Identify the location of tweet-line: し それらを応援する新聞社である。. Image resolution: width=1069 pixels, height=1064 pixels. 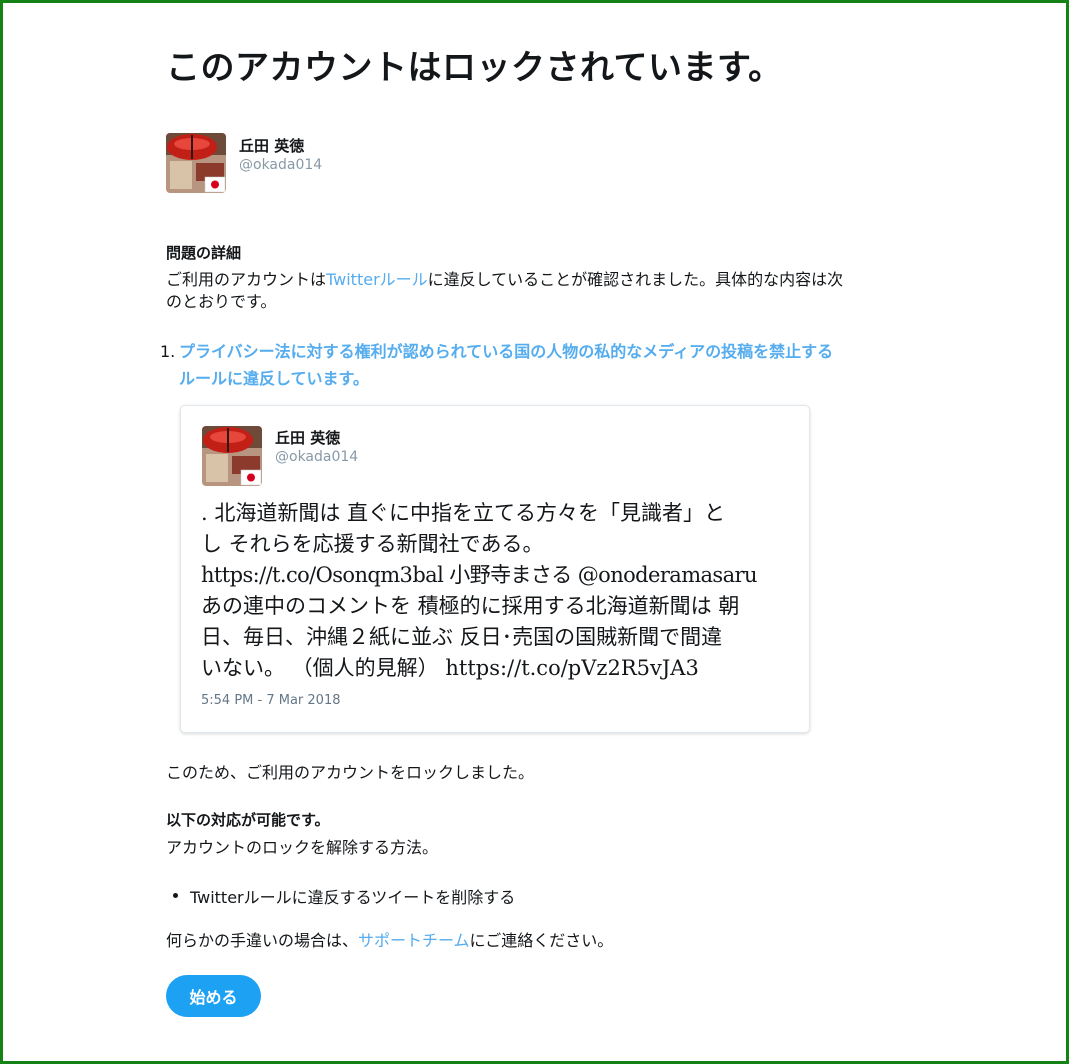
(372, 544).